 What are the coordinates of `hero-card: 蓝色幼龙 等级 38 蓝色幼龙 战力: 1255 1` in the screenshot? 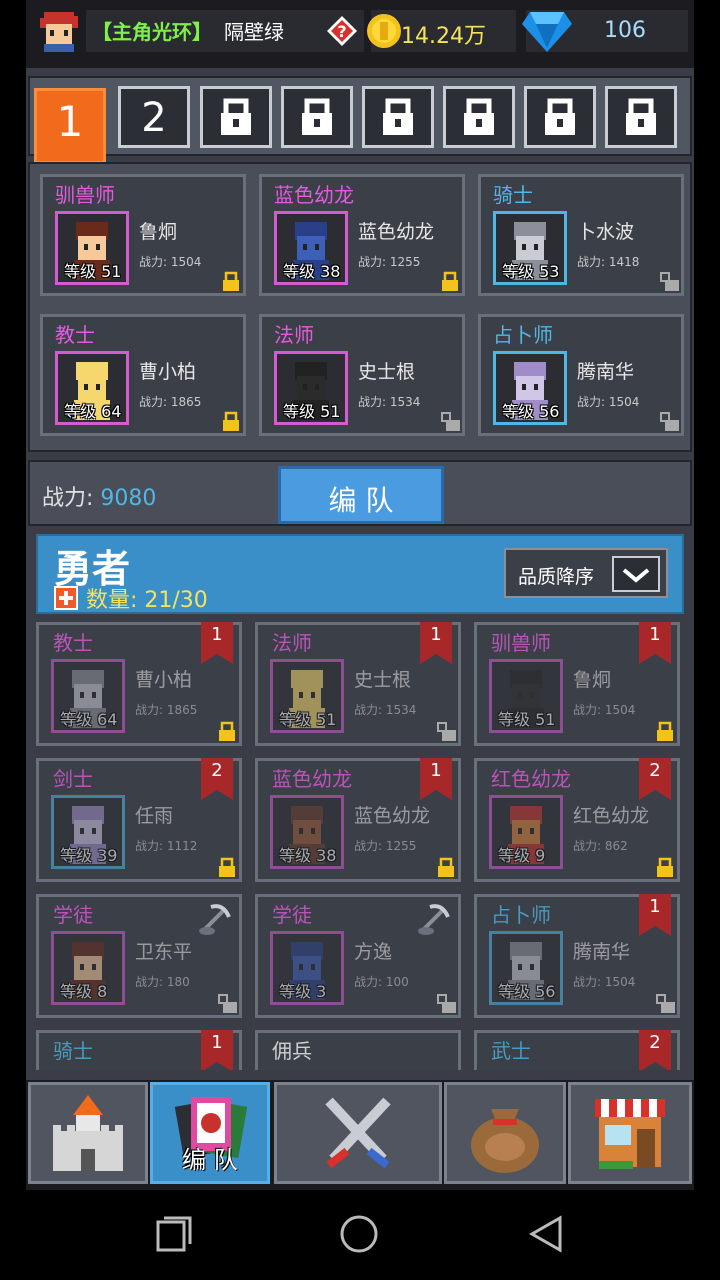 It's located at (358, 820).